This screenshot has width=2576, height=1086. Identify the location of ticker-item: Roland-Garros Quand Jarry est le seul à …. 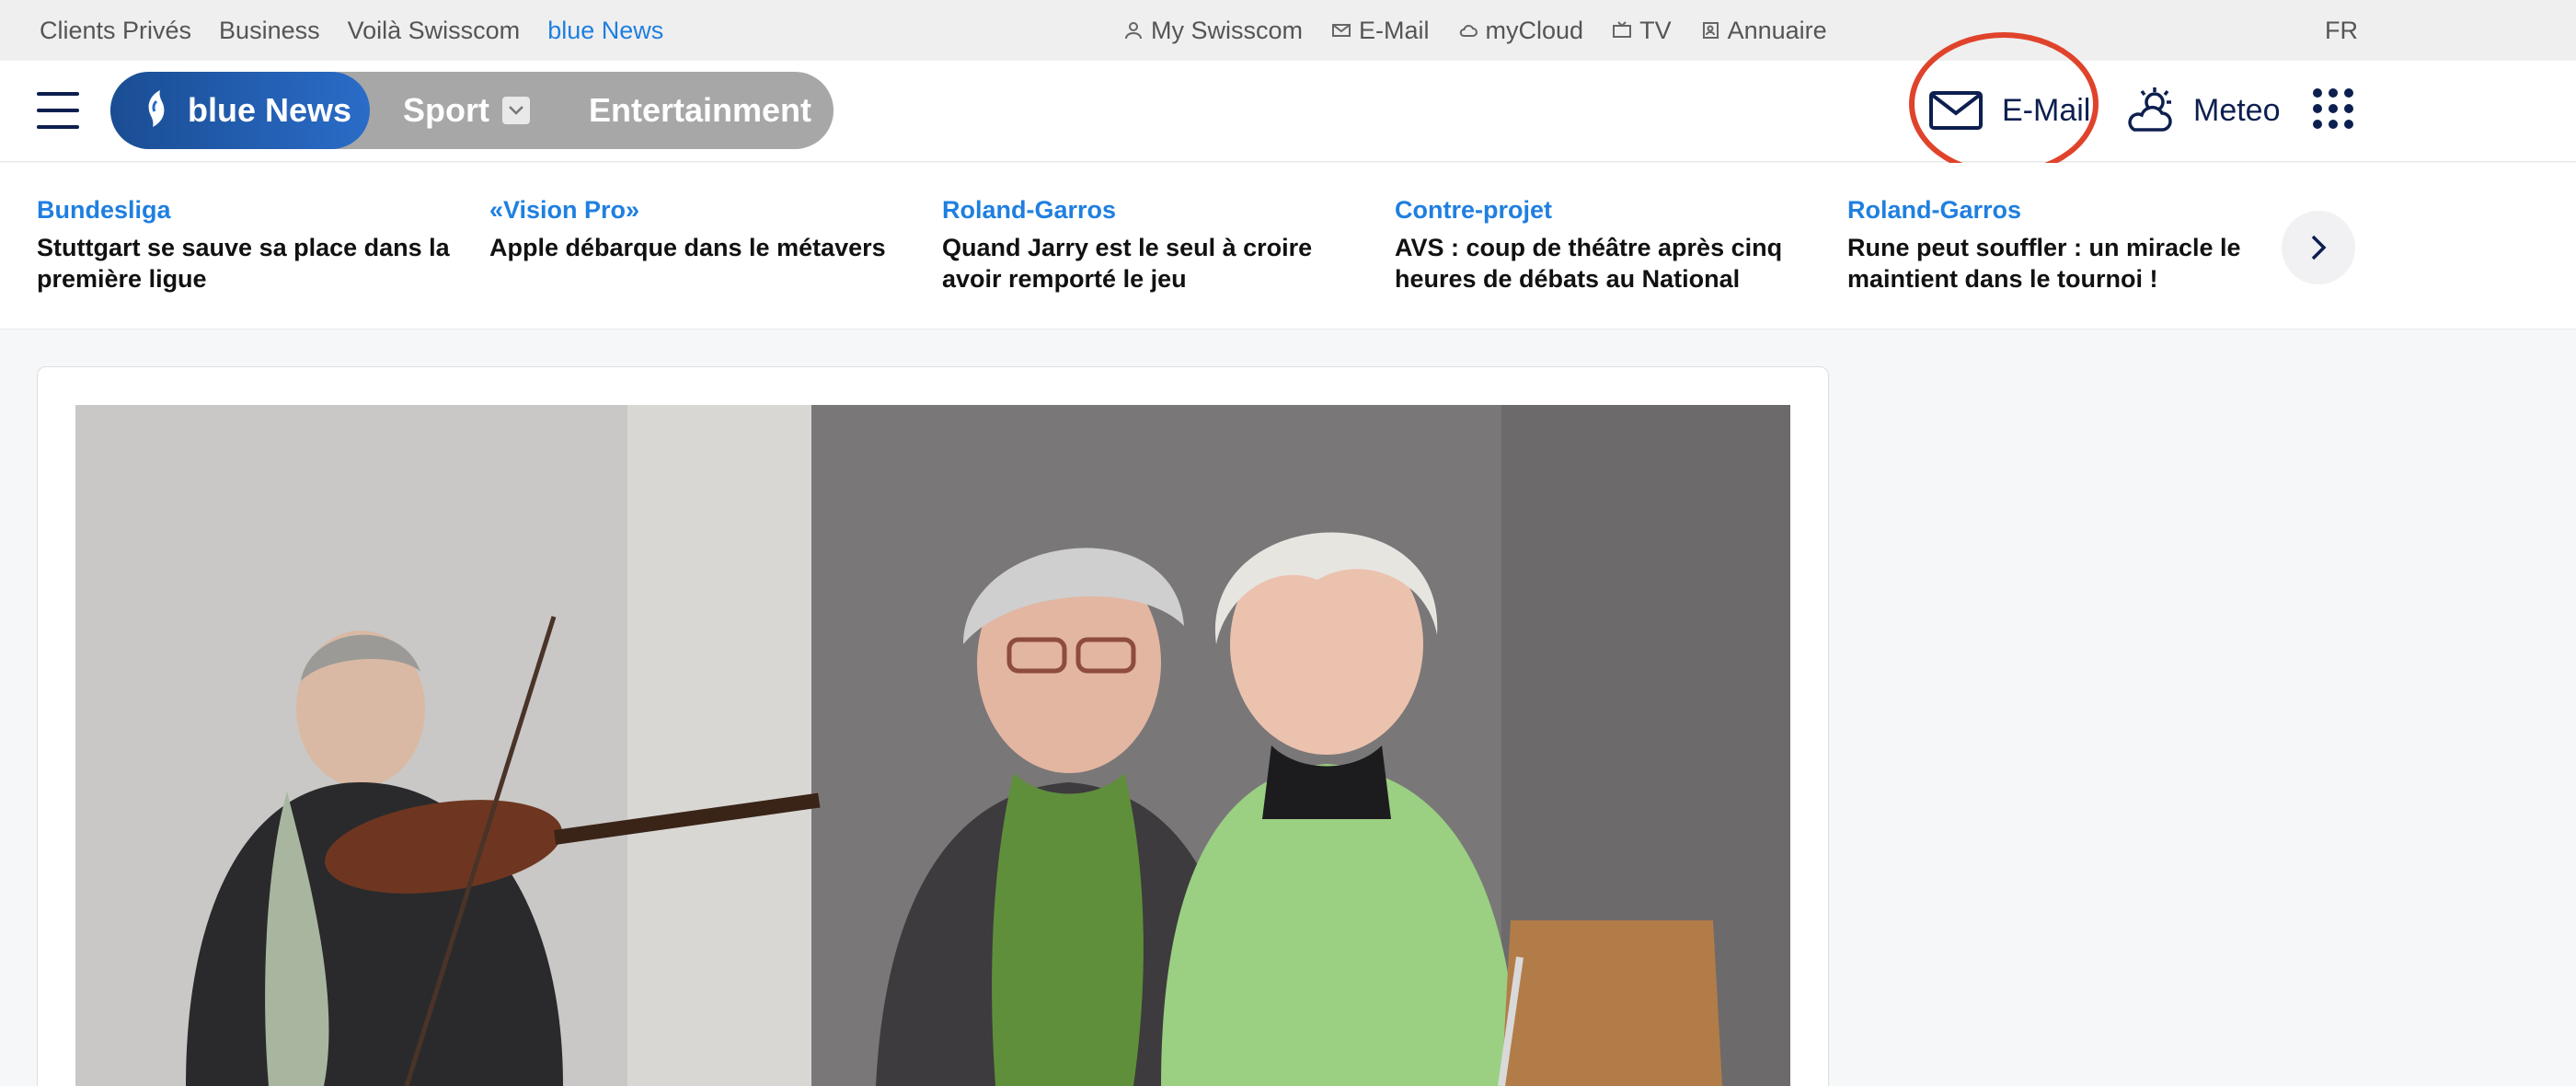
(1153, 245).